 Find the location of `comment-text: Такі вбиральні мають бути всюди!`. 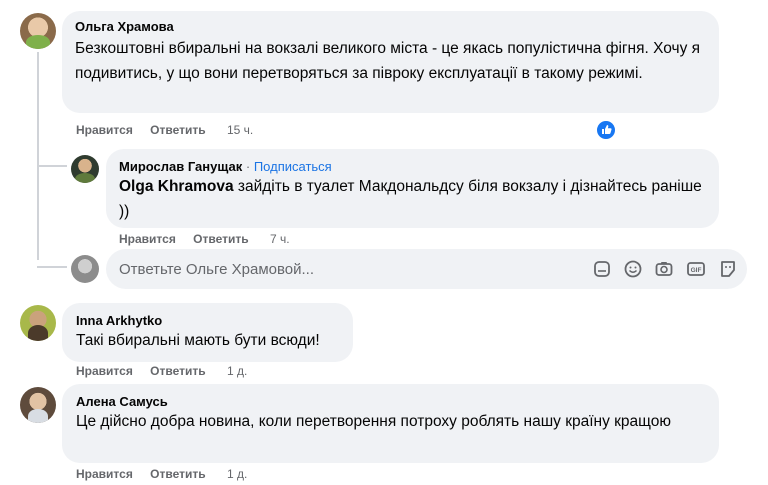

comment-text: Такі вбиральні мають бути всюди! is located at coordinates (198, 340).